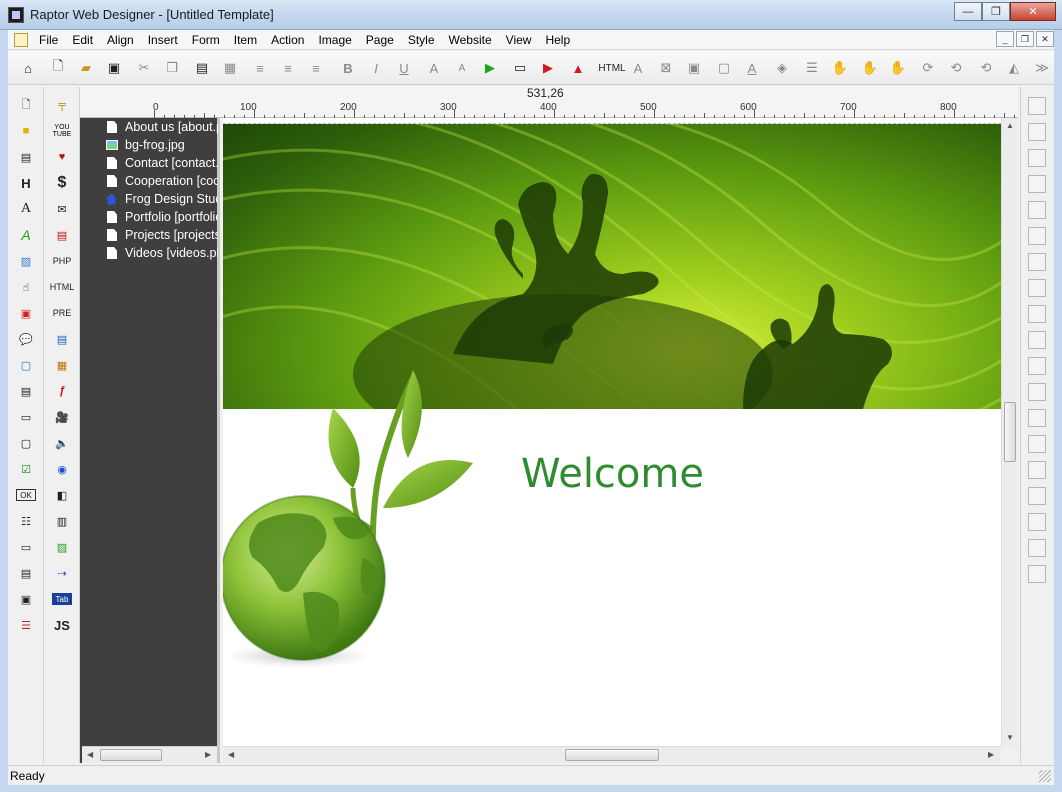  Describe the element at coordinates (62, 599) in the screenshot. I see `tab-icon: Tab` at that location.